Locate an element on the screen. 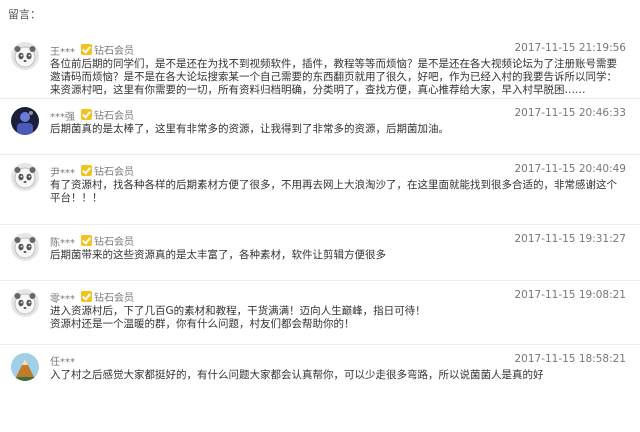 This screenshot has height=432, width=640. comment-text: 后期菌带来的这些资源真的是太丰富了，各种素材，软件让剪辑方便很多 is located at coordinates (218, 255).